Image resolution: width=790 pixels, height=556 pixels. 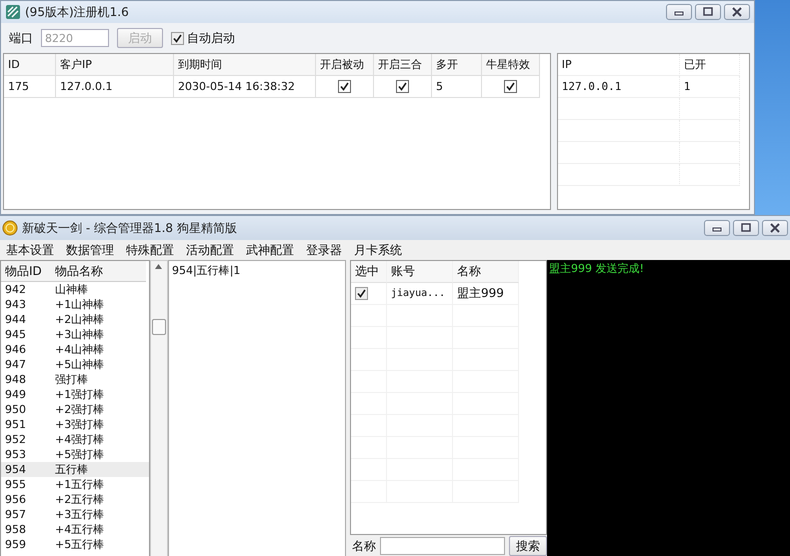 What do you see at coordinates (158, 266) in the screenshot?
I see `up-arrow-icon` at bounding box center [158, 266].